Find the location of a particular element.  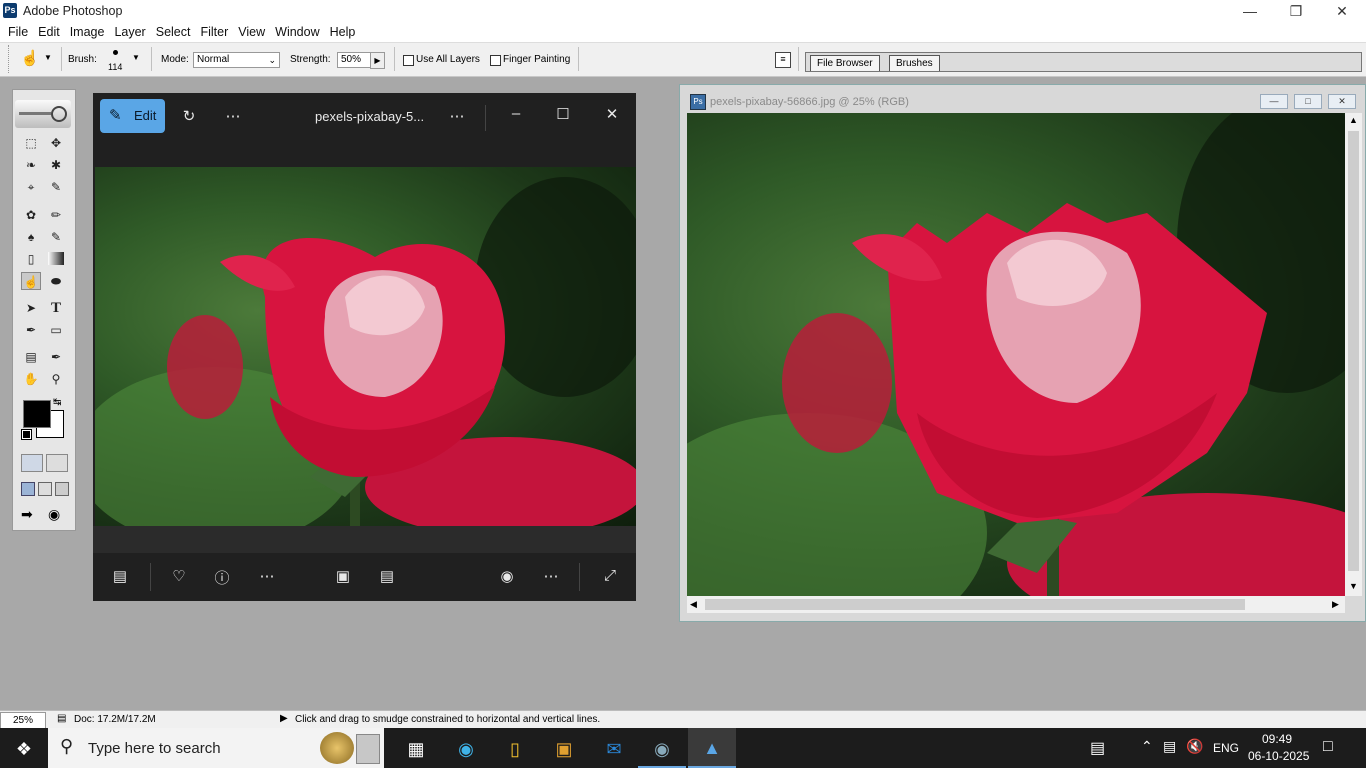

maximize-icon: ☐ is located at coordinates (563, 114).